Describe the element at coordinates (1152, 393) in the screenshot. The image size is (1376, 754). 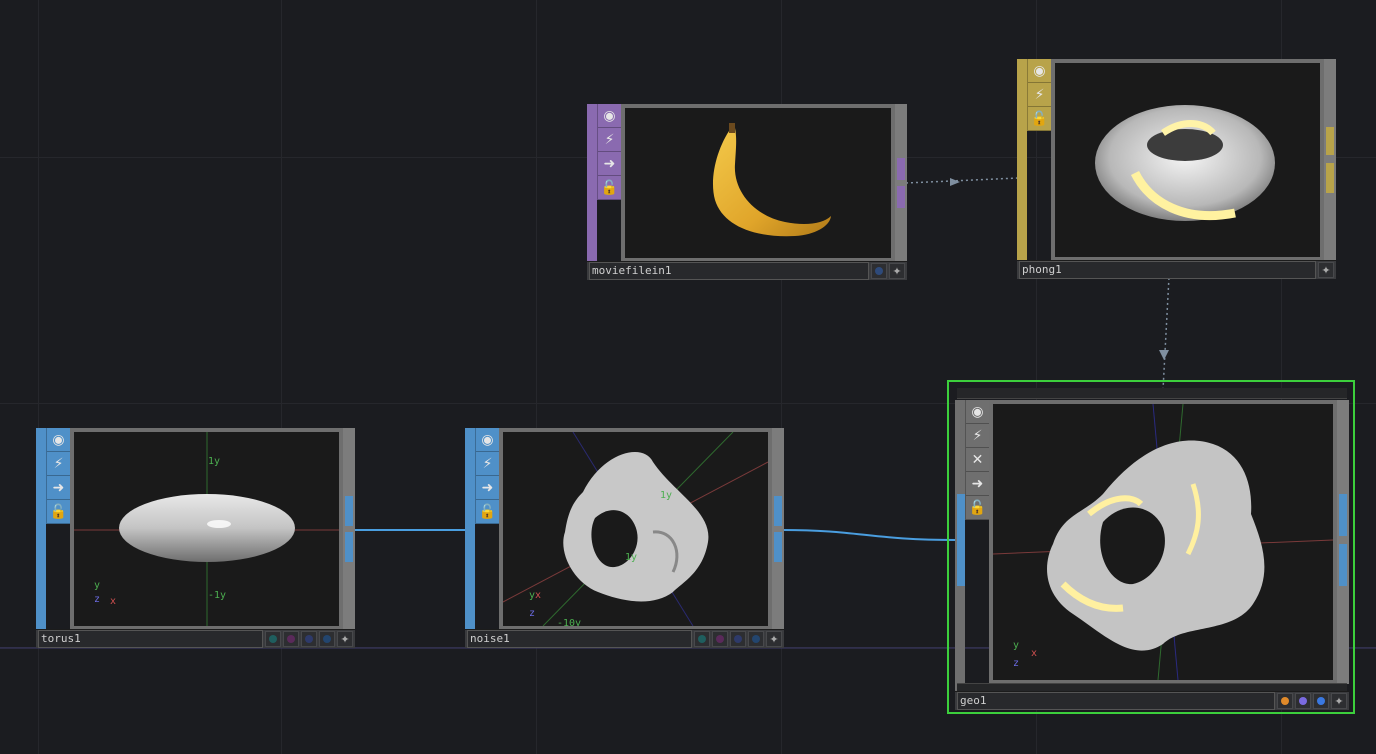
I see `geo1-header-bar` at that location.